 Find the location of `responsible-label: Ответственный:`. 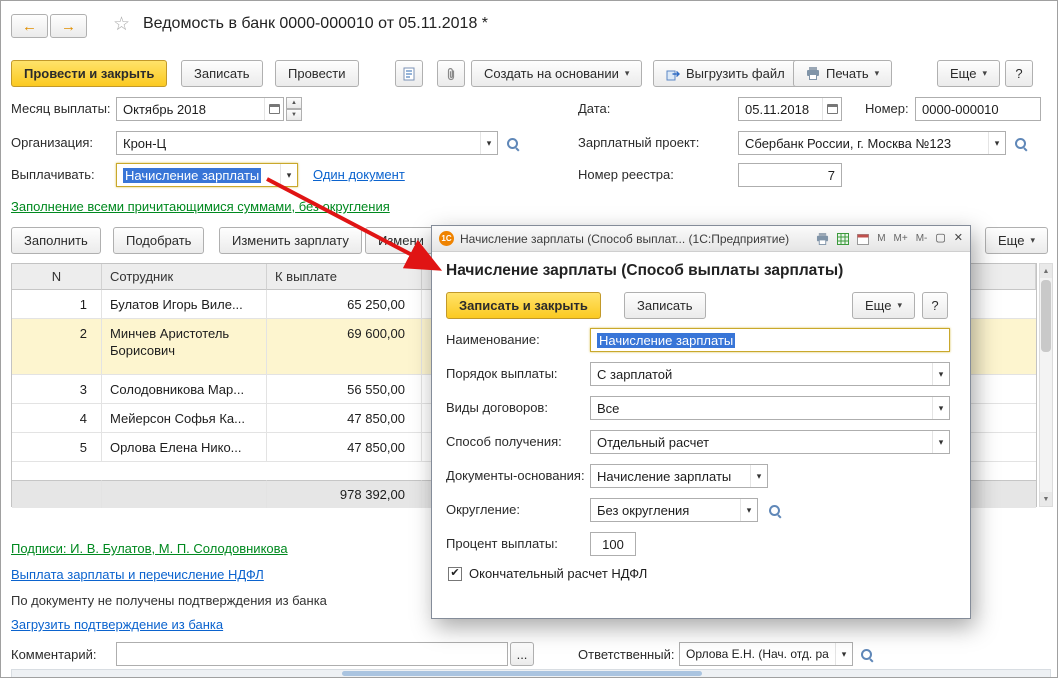

responsible-label: Ответственный: is located at coordinates (626, 654).